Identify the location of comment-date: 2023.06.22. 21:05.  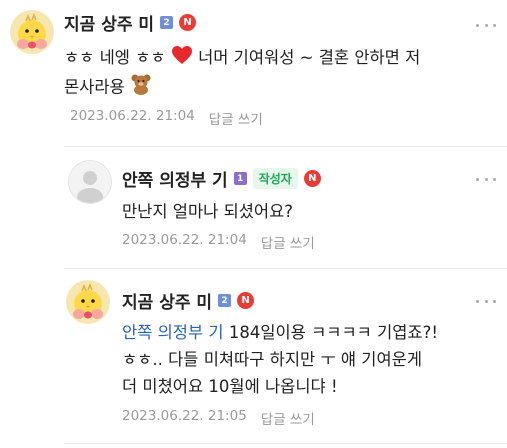
(184, 416).